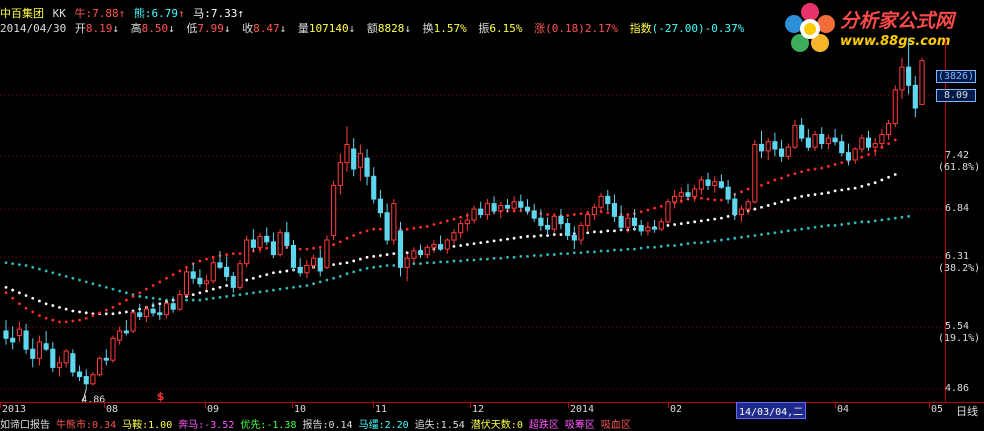 The height and width of the screenshot is (431, 984). I want to click on indicator-name: KK, so click(59, 13).